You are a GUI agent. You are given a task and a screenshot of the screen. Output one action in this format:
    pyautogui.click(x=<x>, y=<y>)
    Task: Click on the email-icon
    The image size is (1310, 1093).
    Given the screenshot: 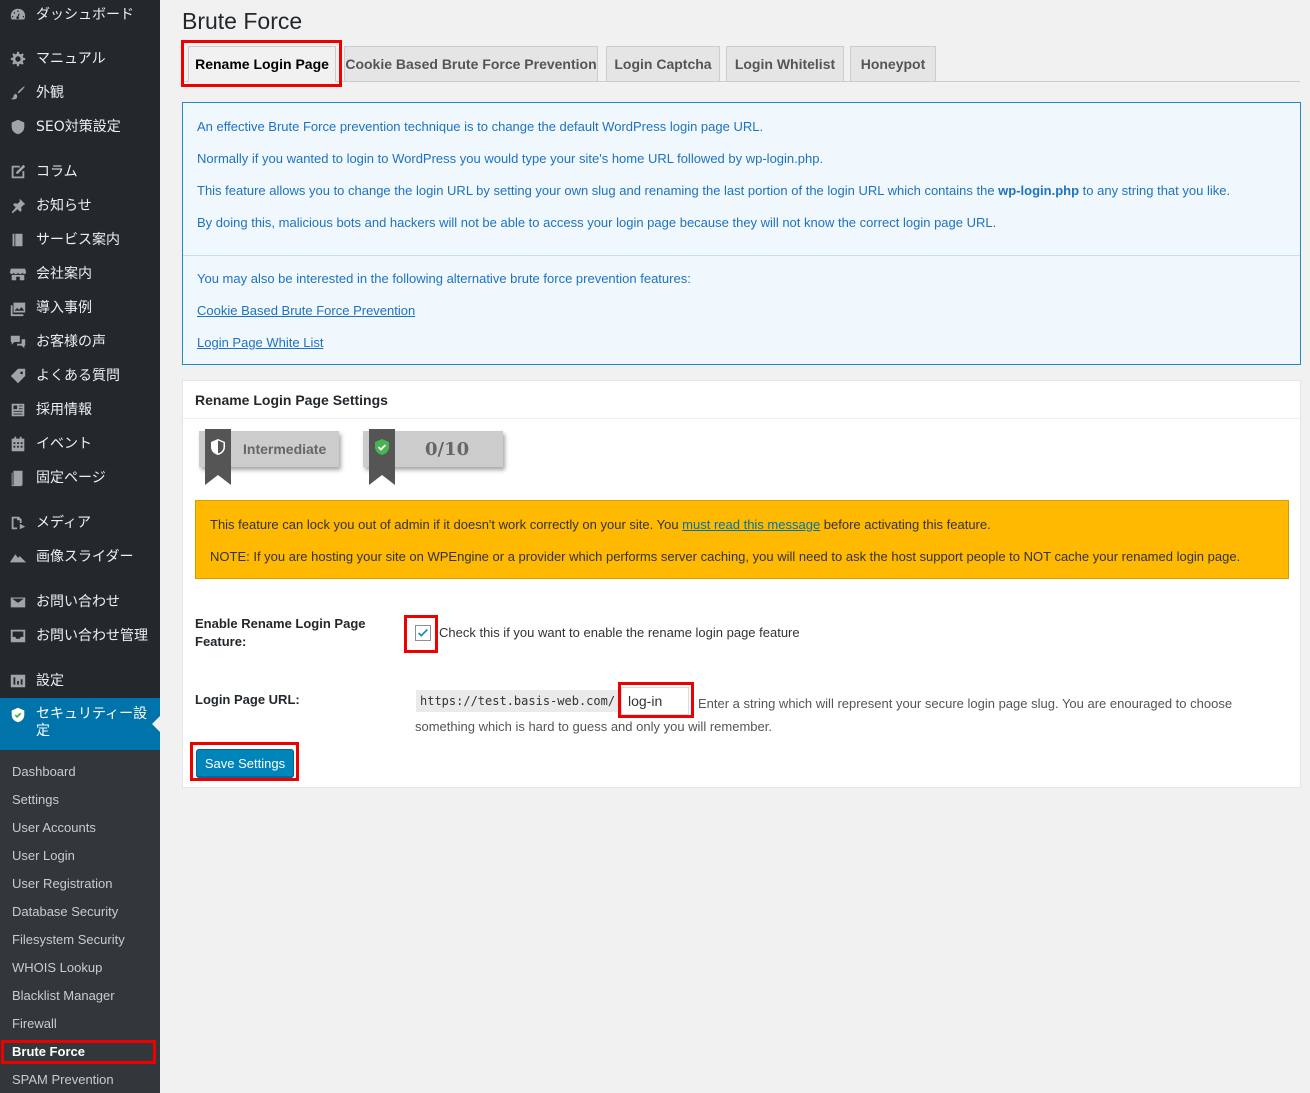 What is the action you would take?
    pyautogui.click(x=18, y=602)
    